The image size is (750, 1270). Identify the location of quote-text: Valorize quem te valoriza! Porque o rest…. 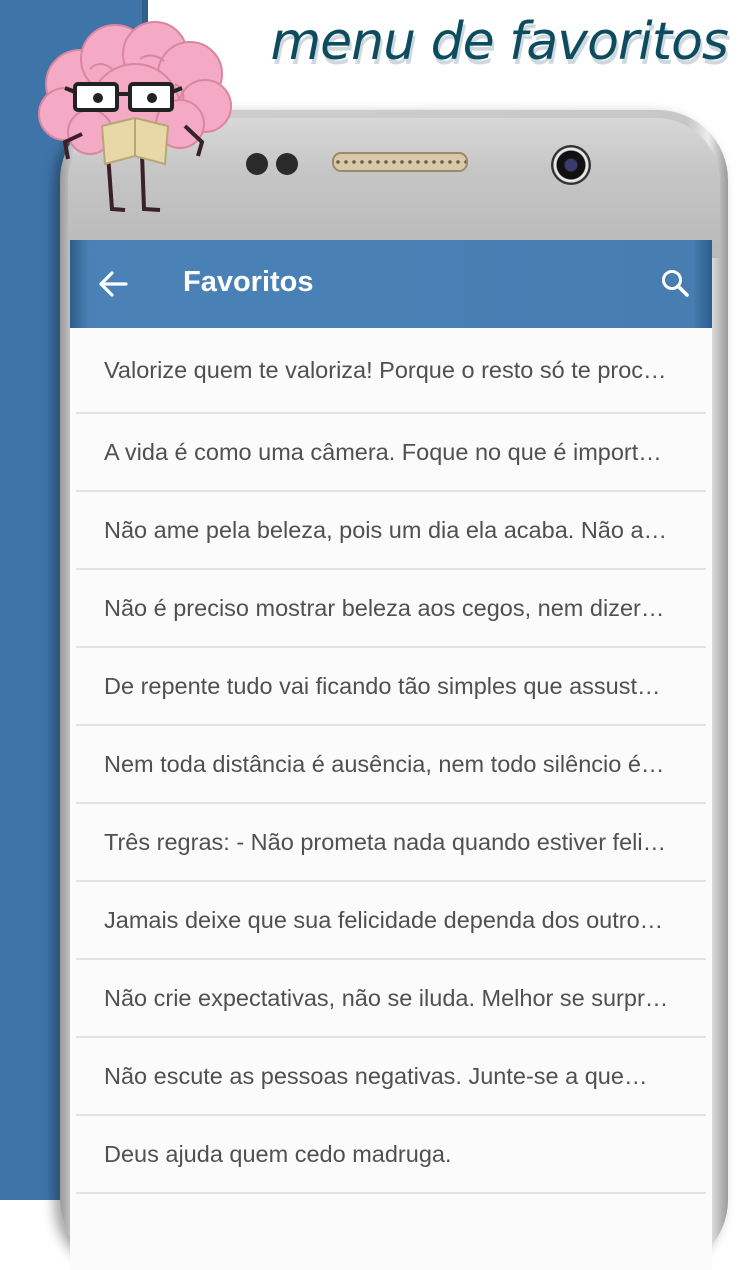
(385, 369).